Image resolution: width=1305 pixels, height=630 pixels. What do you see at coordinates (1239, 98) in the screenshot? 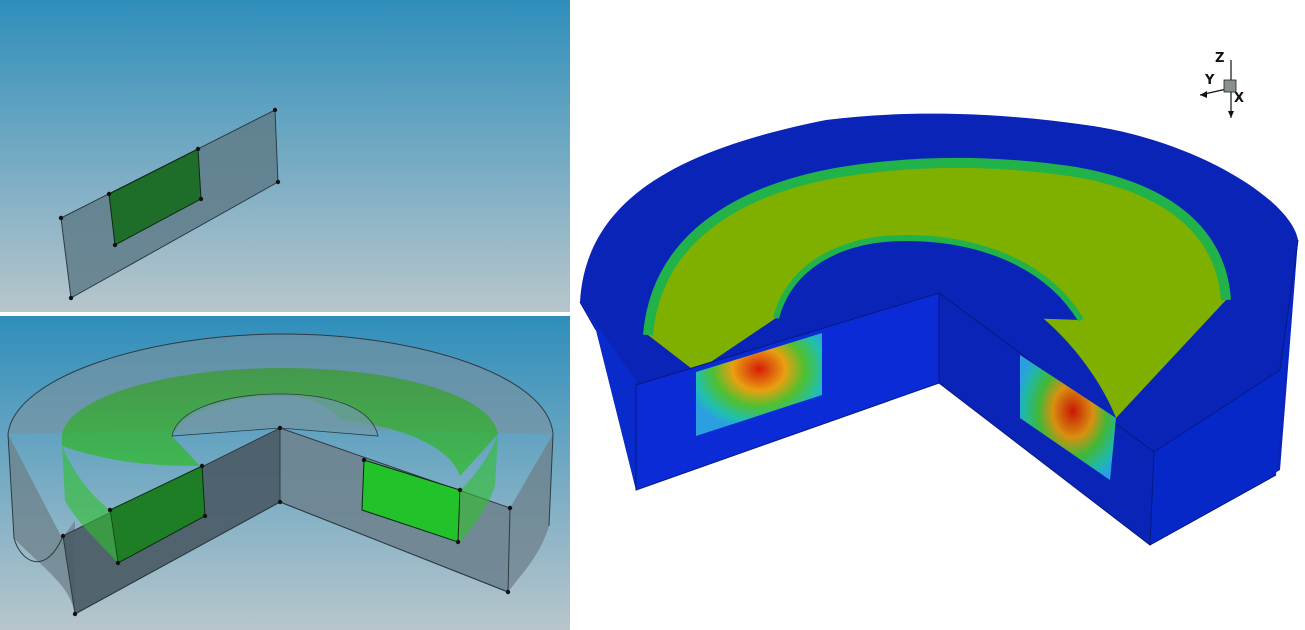
I see `x-label: X` at bounding box center [1239, 98].